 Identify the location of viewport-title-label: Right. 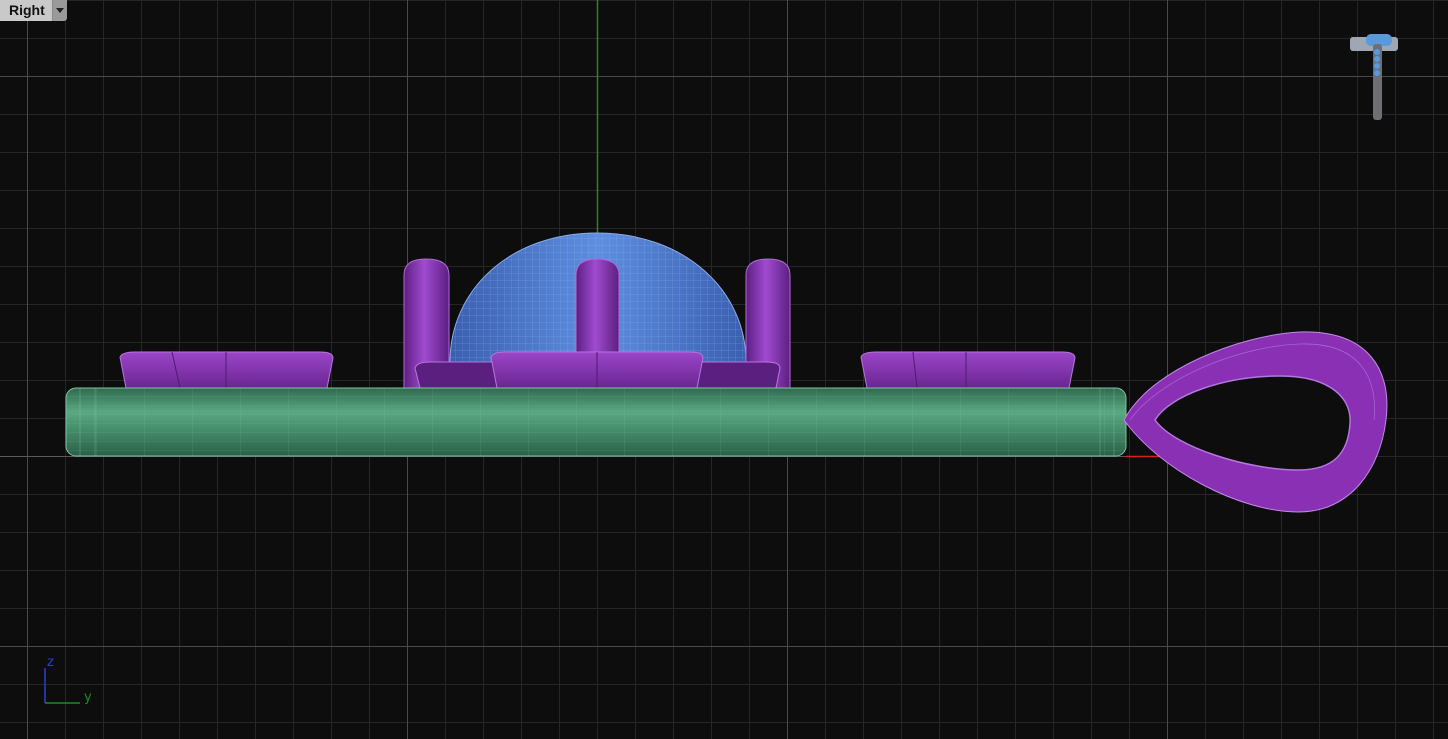
(26, 10).